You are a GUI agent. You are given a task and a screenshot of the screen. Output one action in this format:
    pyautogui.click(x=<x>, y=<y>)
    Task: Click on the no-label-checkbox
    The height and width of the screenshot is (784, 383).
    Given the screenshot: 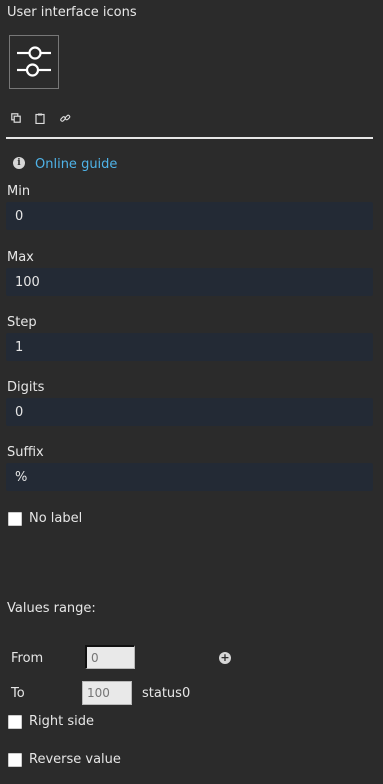 What is the action you would take?
    pyautogui.click(x=15, y=519)
    